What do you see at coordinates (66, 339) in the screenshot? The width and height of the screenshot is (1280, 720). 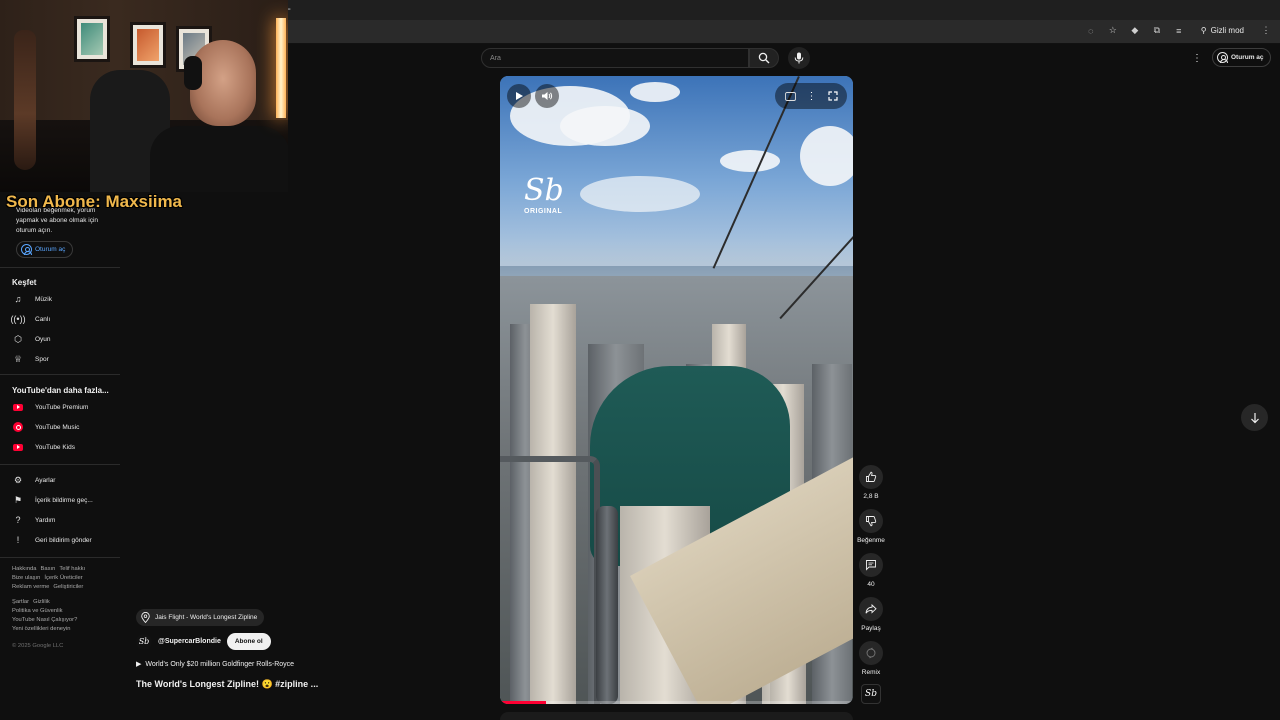 I see `sidebar-item-gaming: ⬡ Oyun` at bounding box center [66, 339].